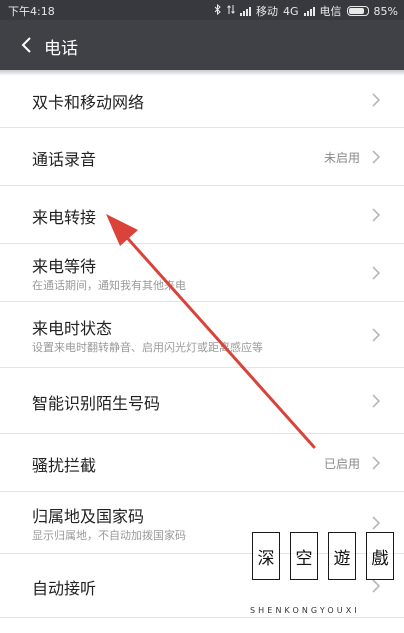 This screenshot has height=633, width=404. What do you see at coordinates (330, 11) in the screenshot?
I see `carrier-2: 电信` at bounding box center [330, 11].